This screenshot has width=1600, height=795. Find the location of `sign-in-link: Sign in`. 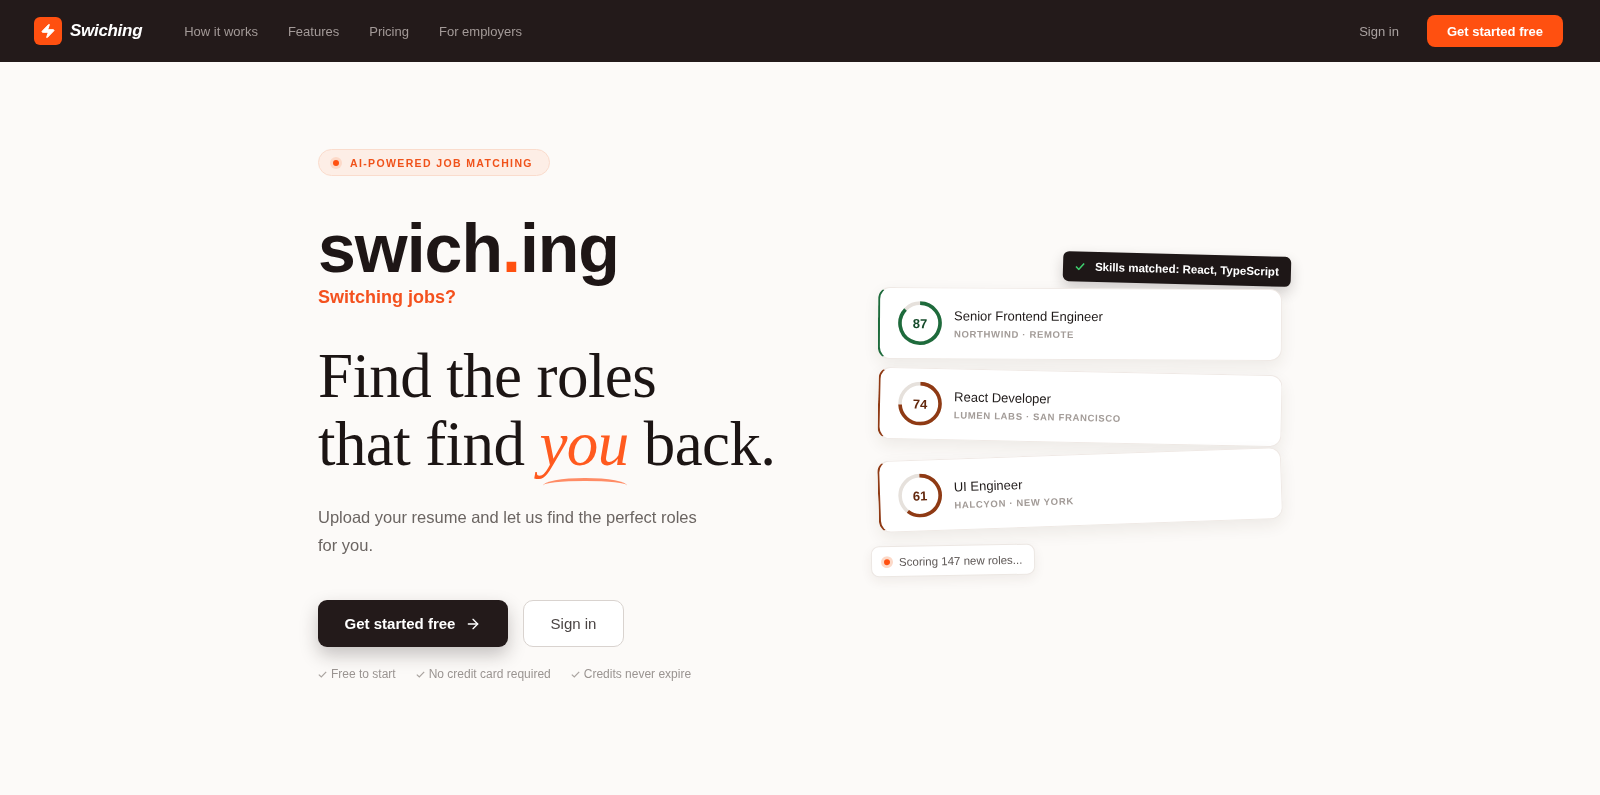

sign-in-link: Sign in is located at coordinates (1379, 31).